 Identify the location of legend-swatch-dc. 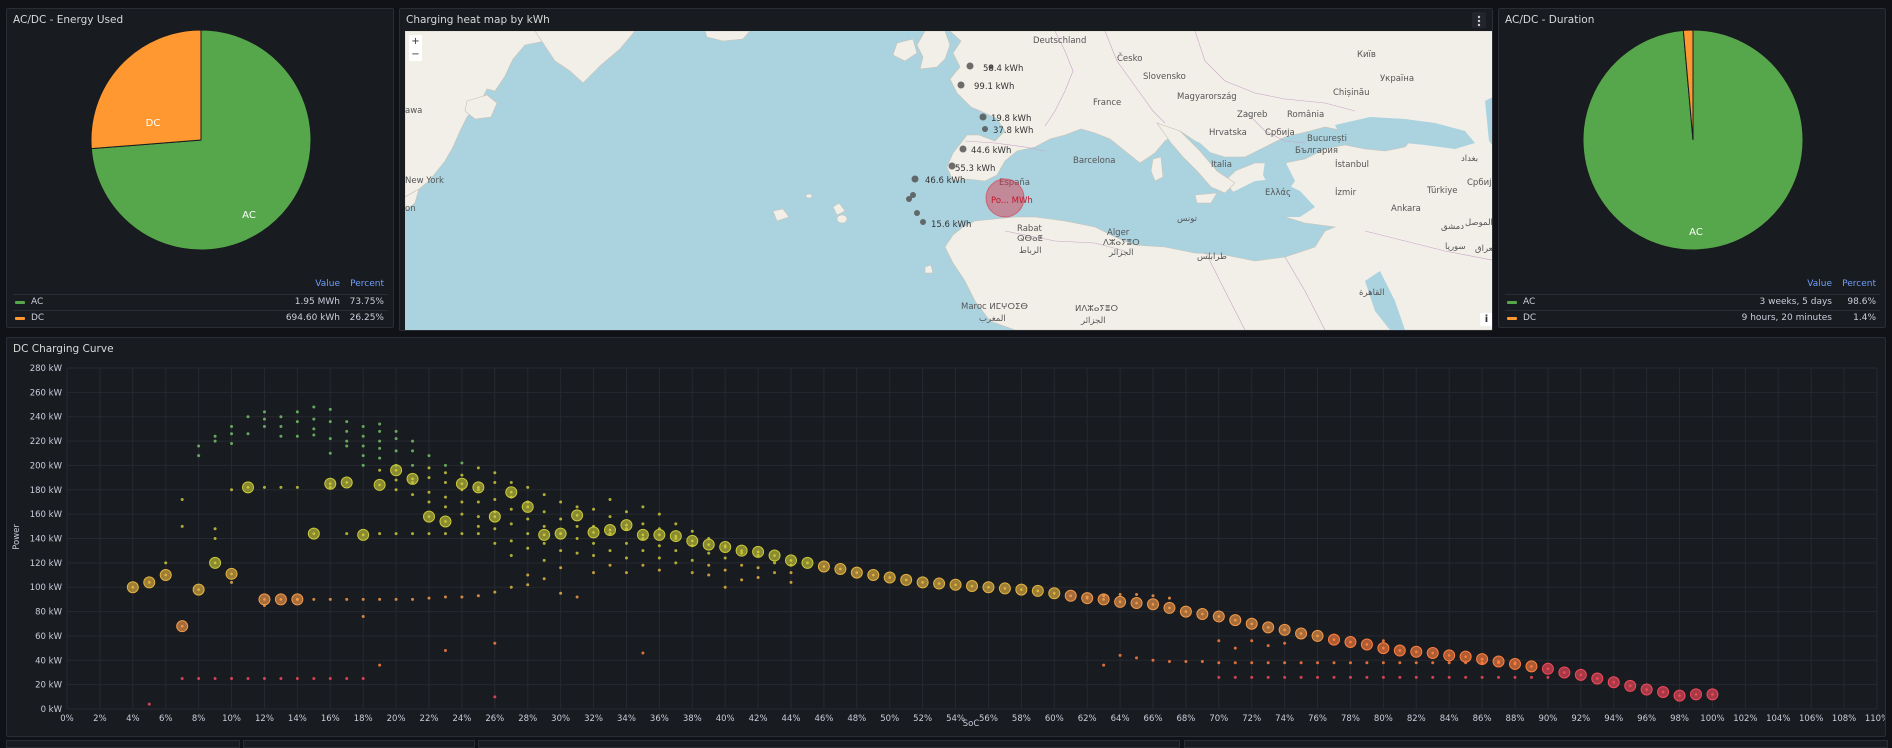
(1512, 318).